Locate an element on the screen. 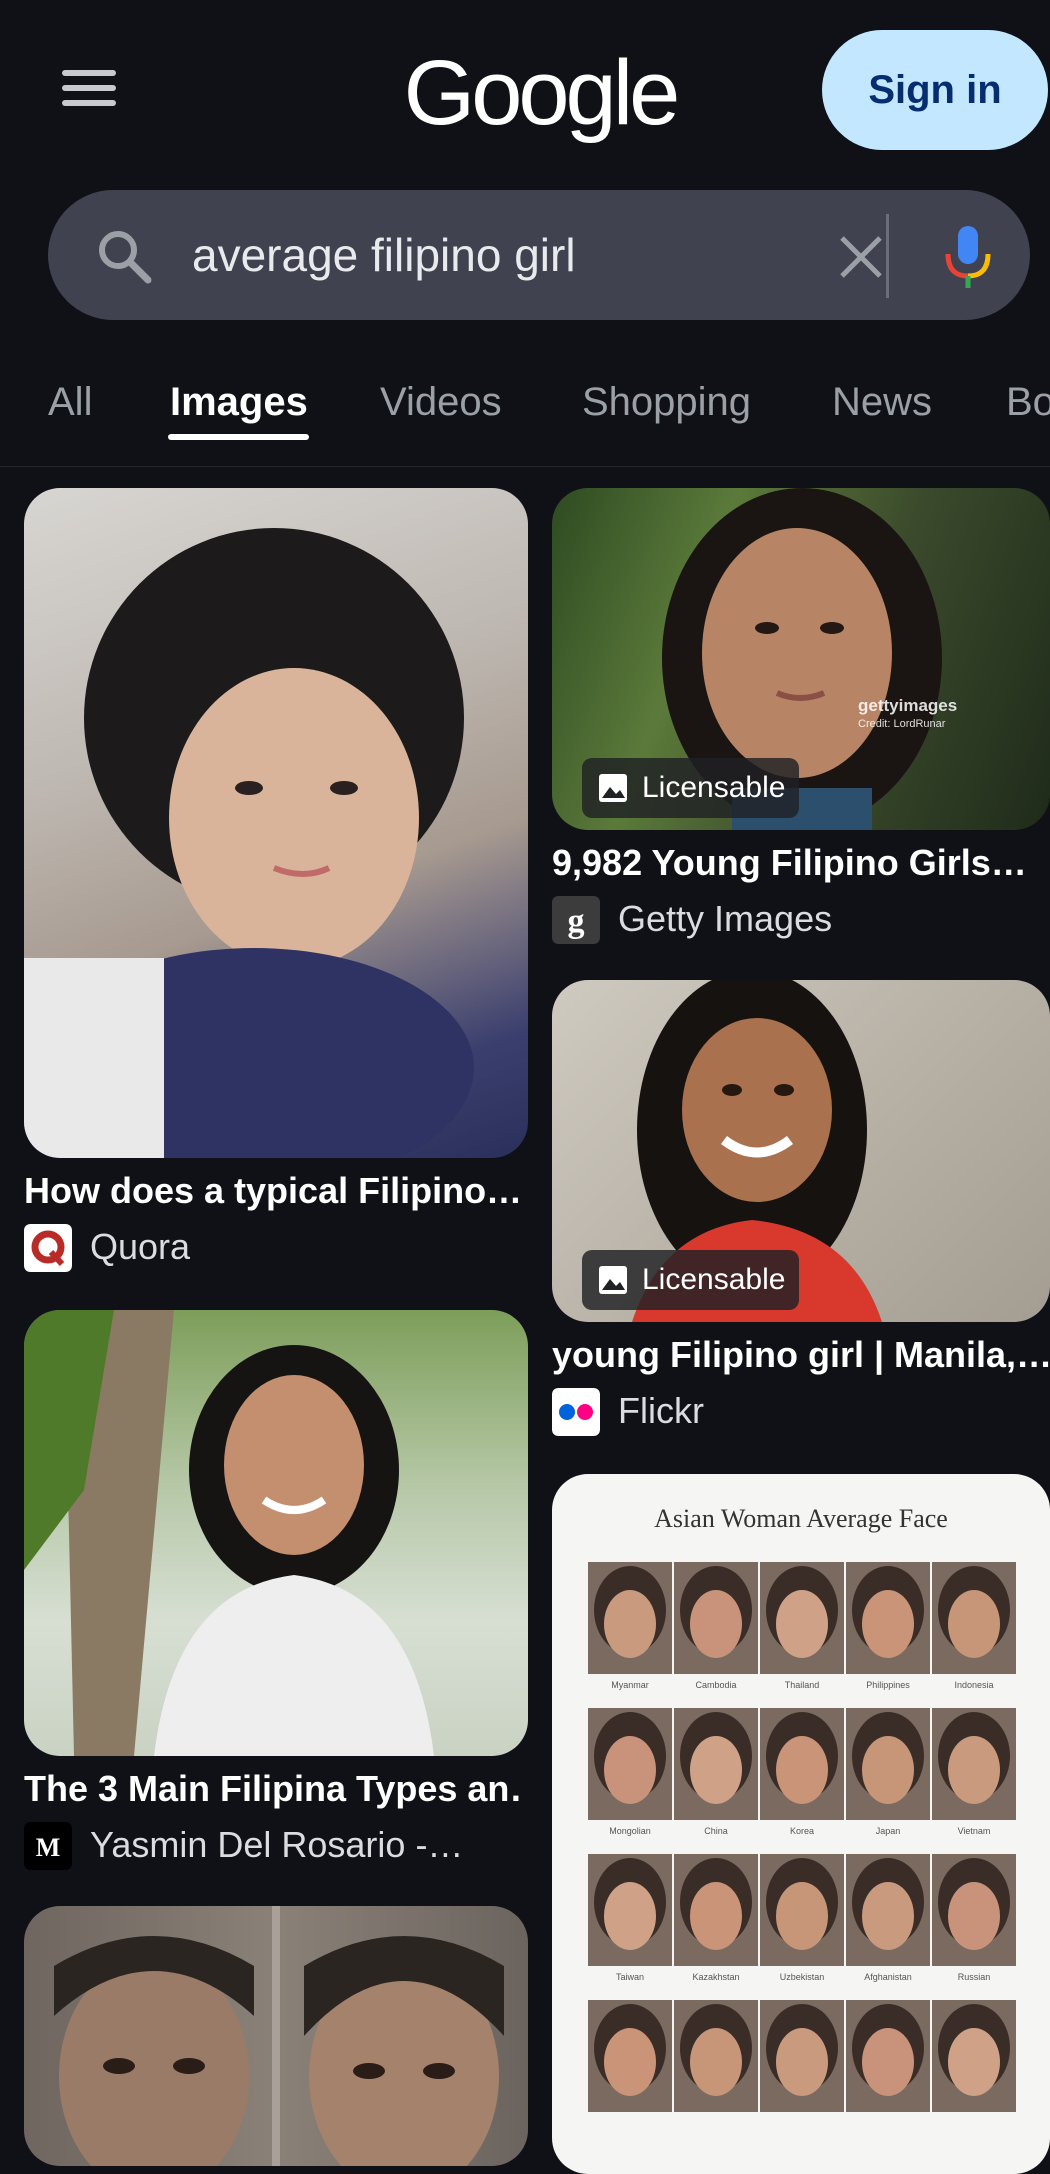 Image resolution: width=1050 pixels, height=2174 pixels. tabs-divider is located at coordinates (525, 466).